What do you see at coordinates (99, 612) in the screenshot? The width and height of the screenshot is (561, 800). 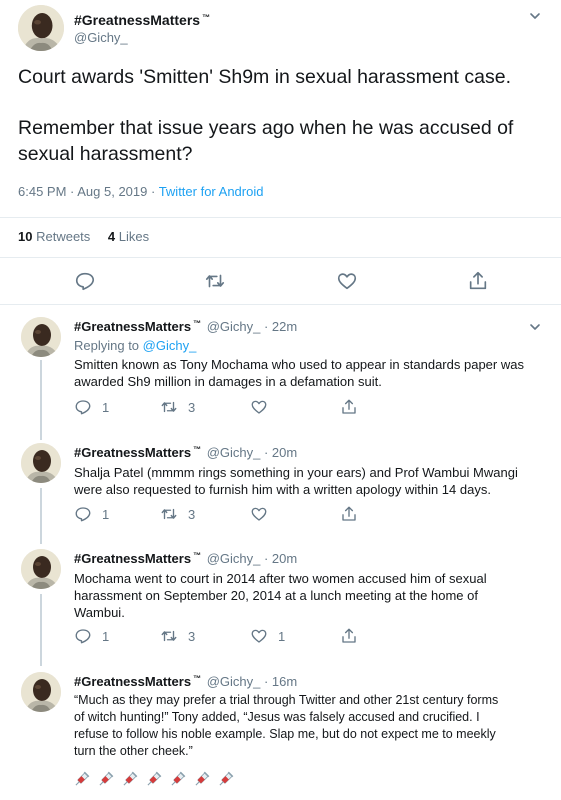 I see `reply-text-line: Wambui.` at bounding box center [99, 612].